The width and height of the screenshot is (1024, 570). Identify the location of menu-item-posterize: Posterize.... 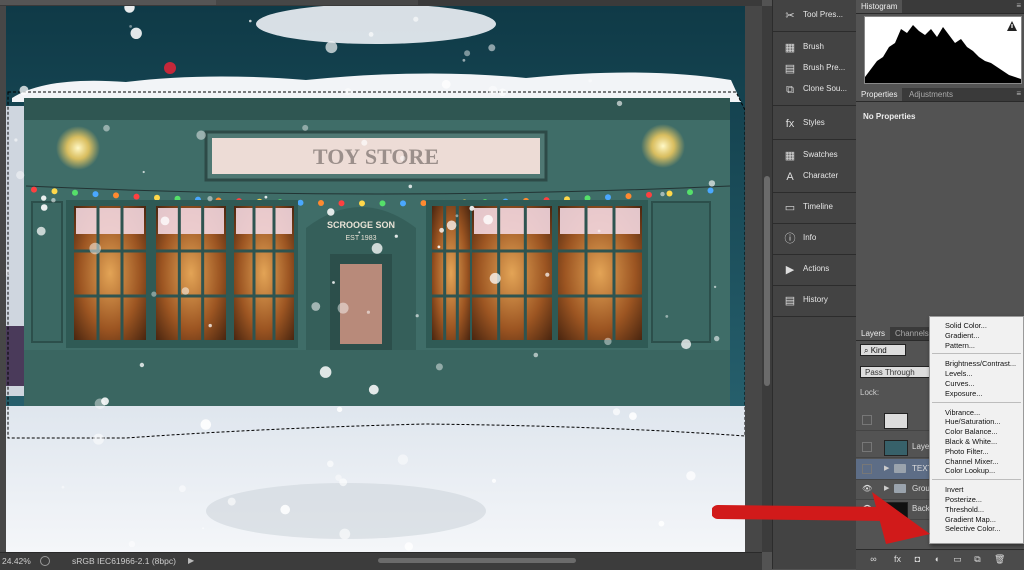
(963, 499).